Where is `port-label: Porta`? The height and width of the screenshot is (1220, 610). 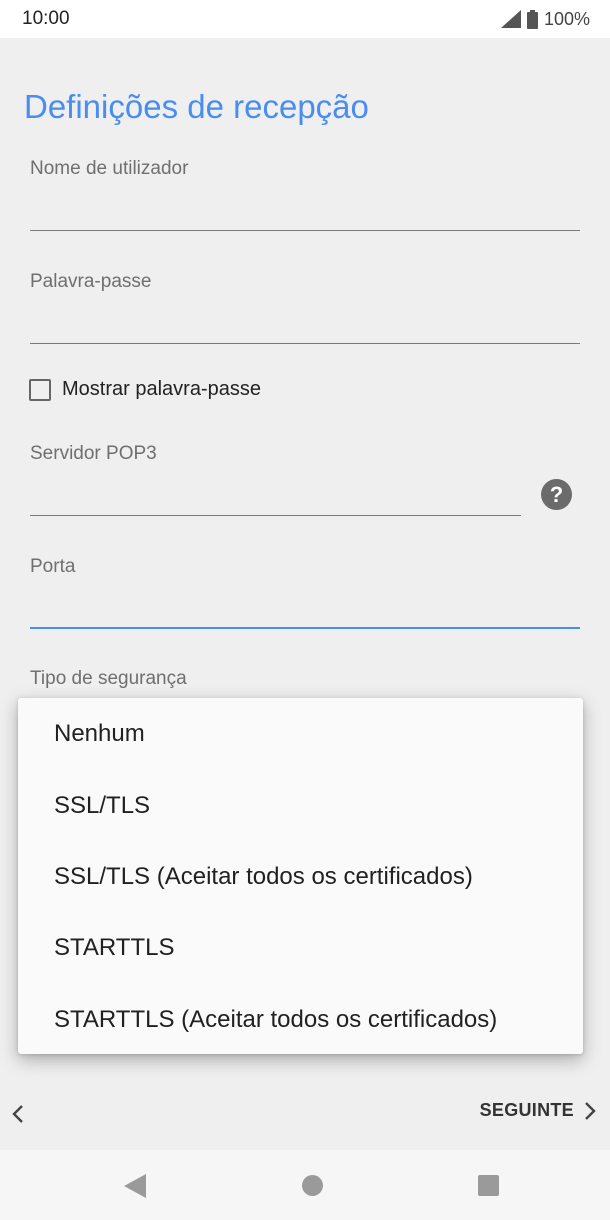
port-label: Porta is located at coordinates (53, 566).